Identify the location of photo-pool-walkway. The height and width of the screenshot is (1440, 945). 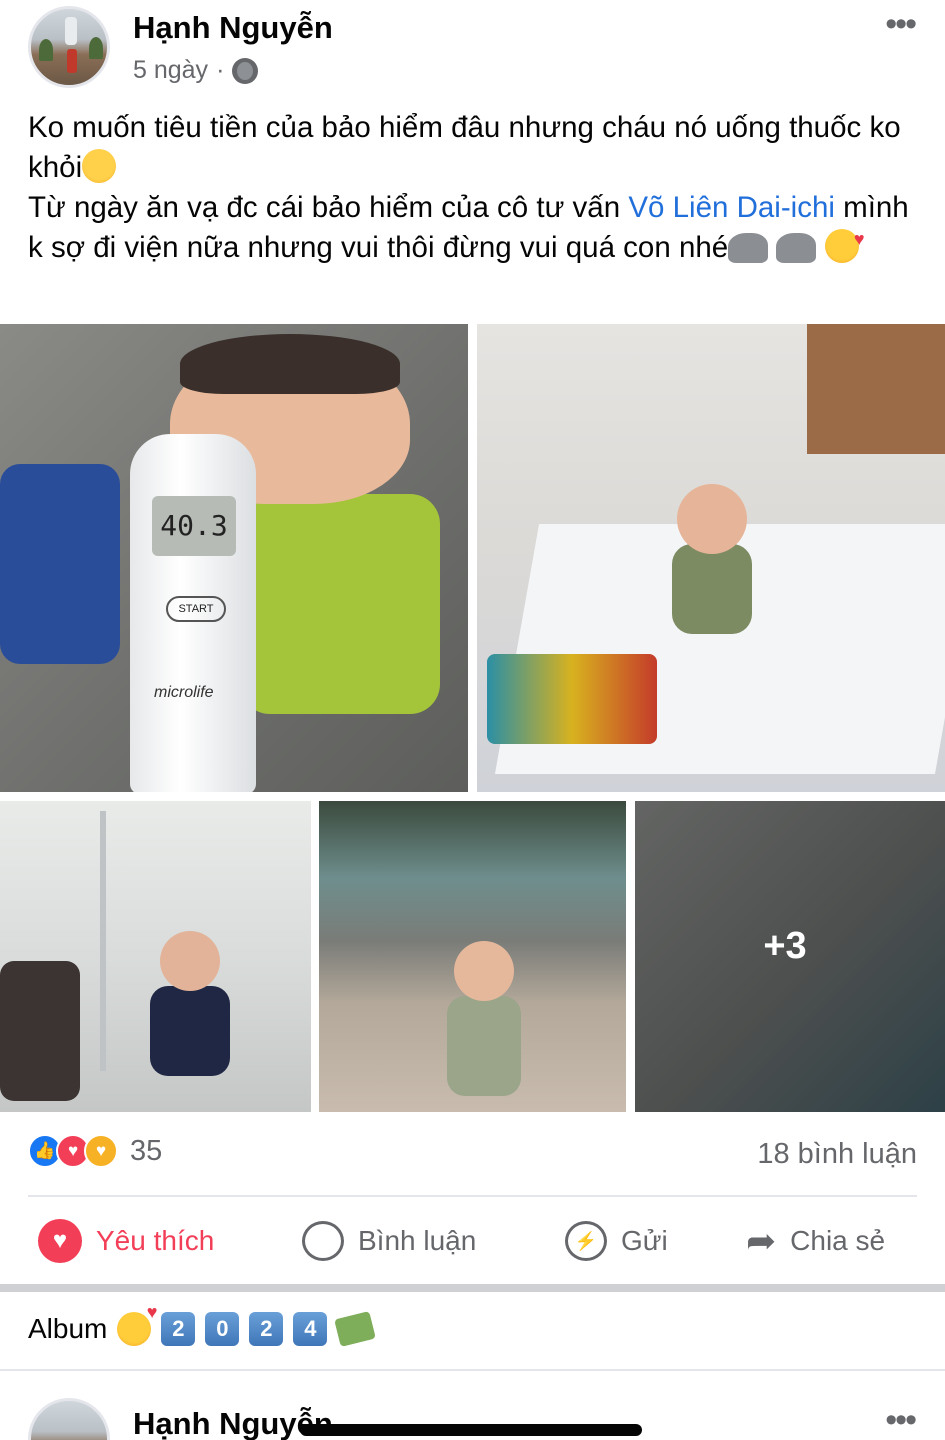
(472, 956).